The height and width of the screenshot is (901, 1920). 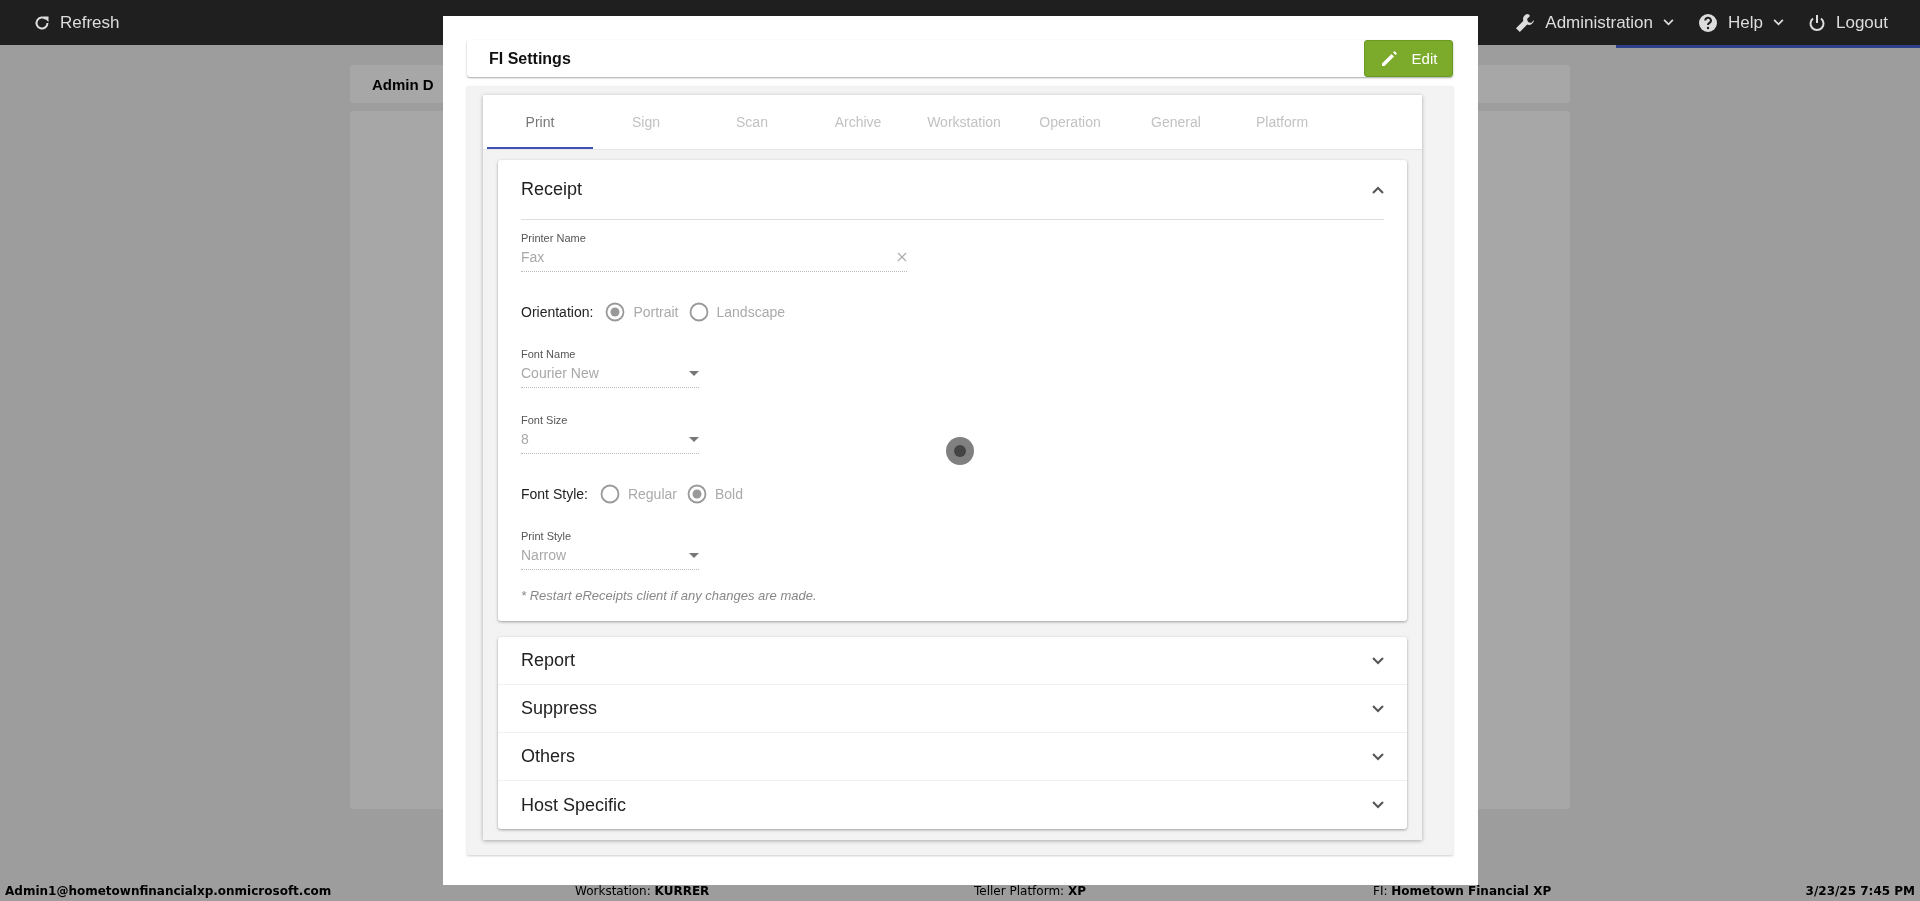 I want to click on field-label: Print Style, so click(x=547, y=536).